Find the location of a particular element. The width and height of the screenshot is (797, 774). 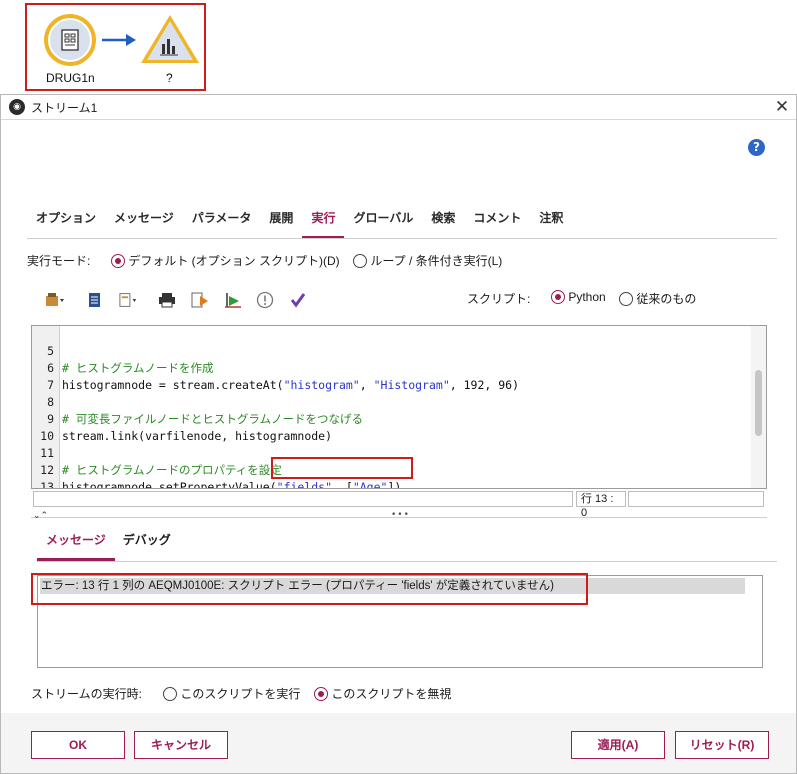

exec-default-radio is located at coordinates (118, 261).